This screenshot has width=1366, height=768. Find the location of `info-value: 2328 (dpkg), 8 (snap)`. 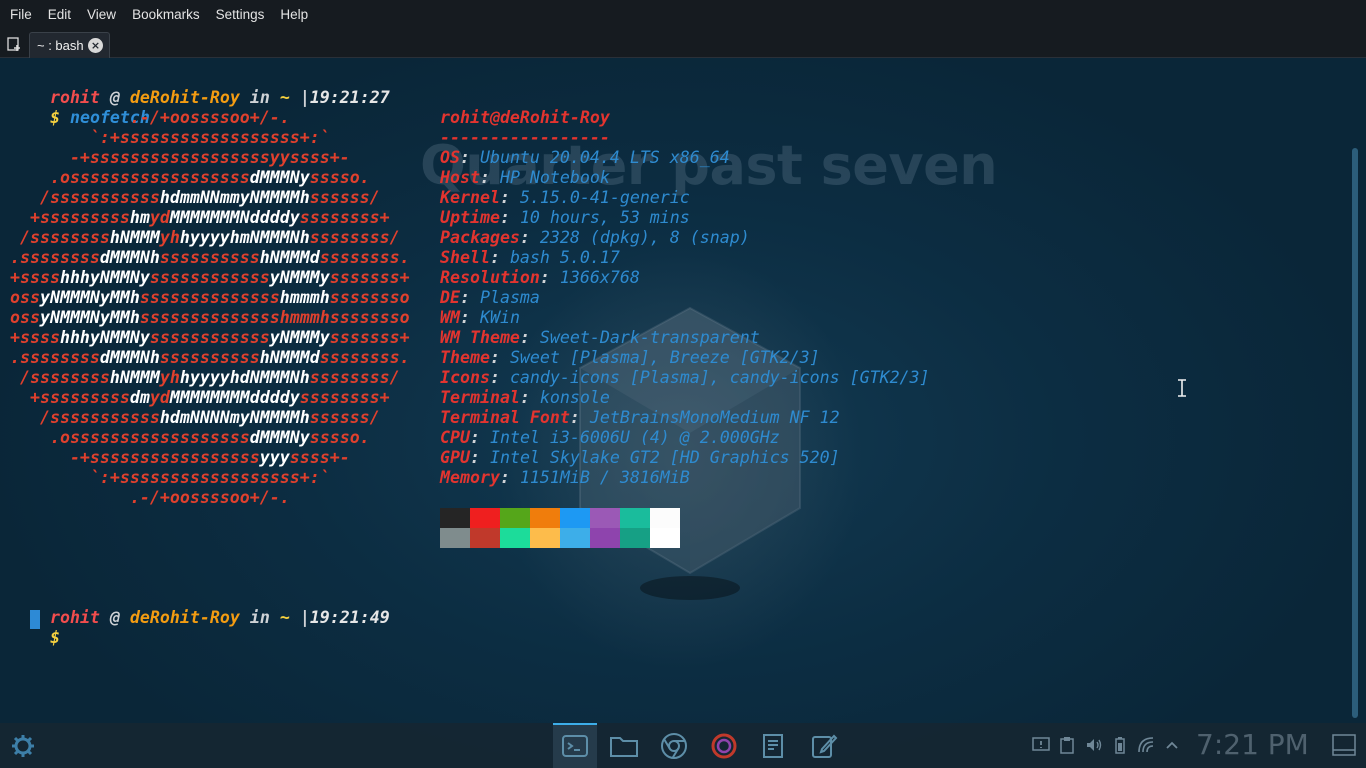

info-value: 2328 (dpkg), 8 (snap) is located at coordinates (644, 237).